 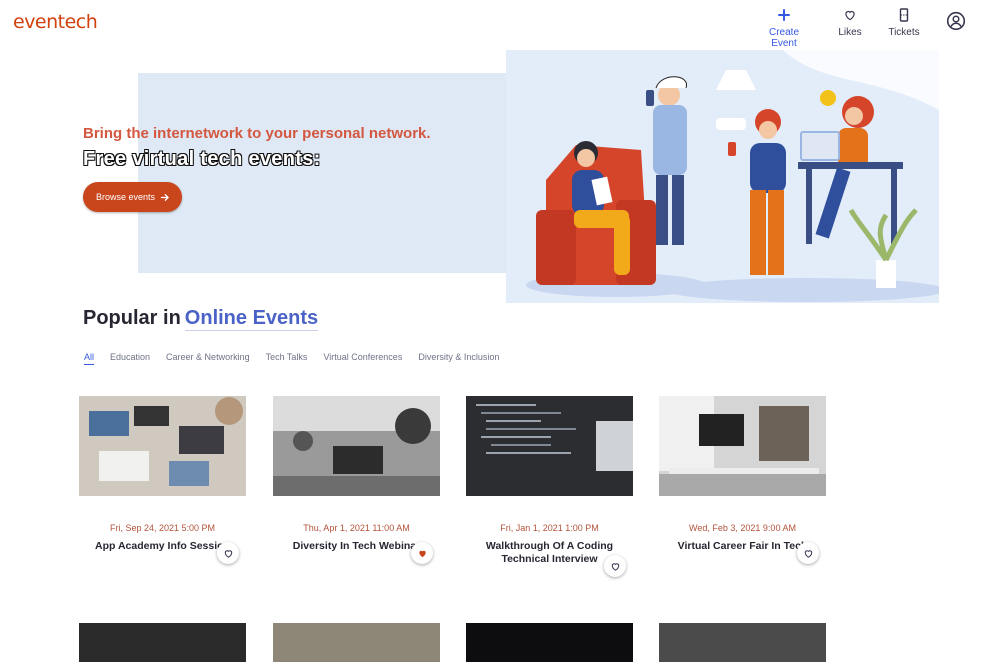 What do you see at coordinates (132, 318) in the screenshot?
I see `popular-prefix: Popular in` at bounding box center [132, 318].